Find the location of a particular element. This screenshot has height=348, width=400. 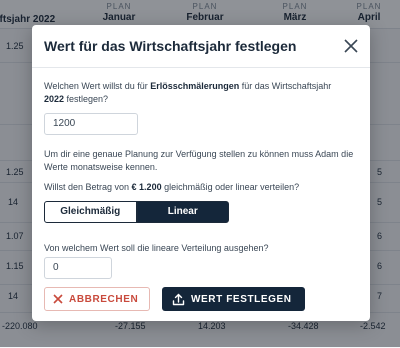

save-label: WERT FESTLEGEN is located at coordinates (241, 299).